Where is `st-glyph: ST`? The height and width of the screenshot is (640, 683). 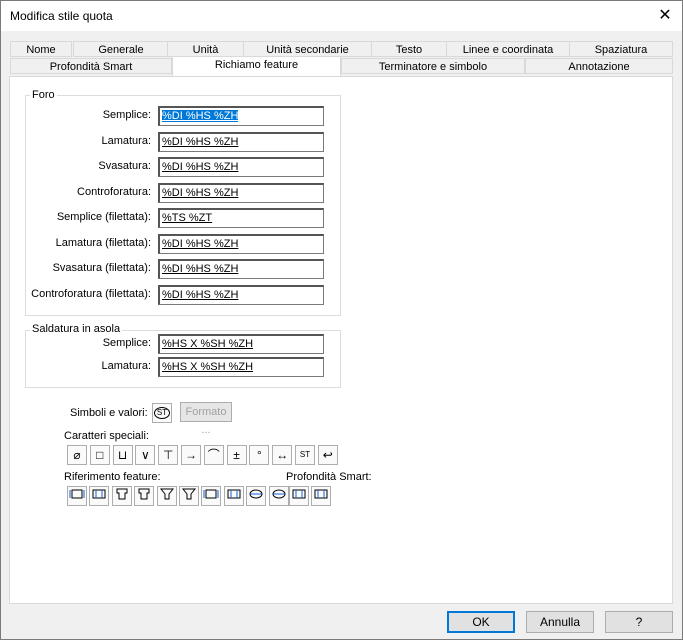
st-glyph: ST is located at coordinates (162, 413).